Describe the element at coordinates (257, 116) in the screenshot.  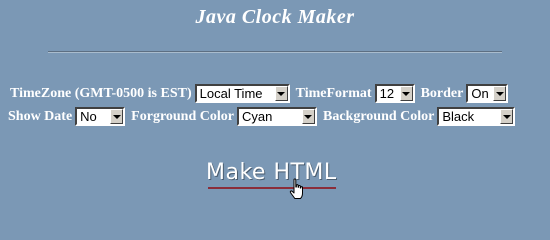
I see `foreground-color-value: Cyan` at that location.